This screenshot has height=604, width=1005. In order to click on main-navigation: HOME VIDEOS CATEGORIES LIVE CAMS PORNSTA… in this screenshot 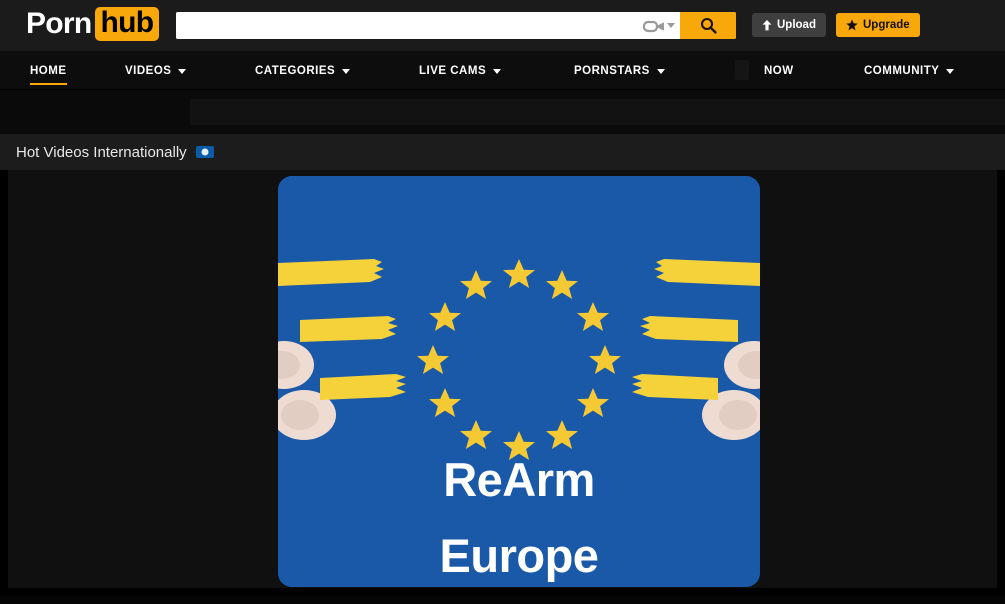, I will do `click(502, 70)`.